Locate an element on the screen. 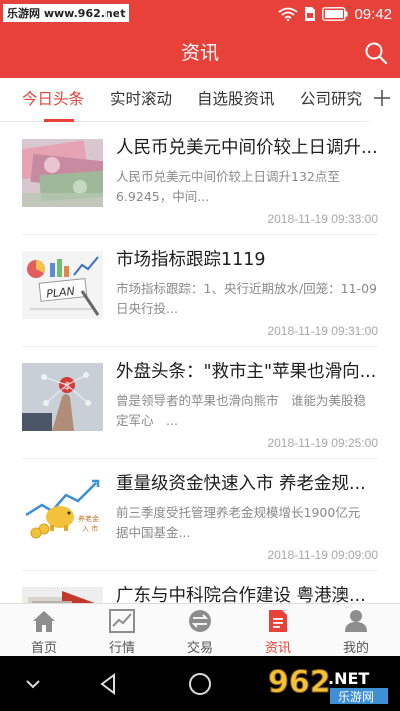 The image size is (400, 711). home-button-icon is located at coordinates (200, 684).